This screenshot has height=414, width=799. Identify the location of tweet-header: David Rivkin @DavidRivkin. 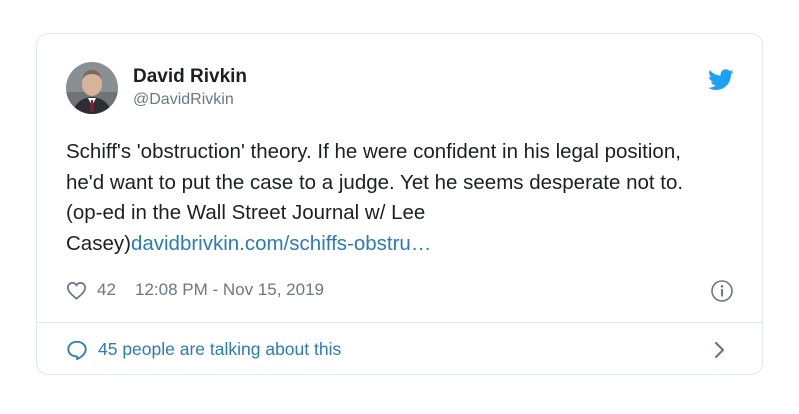
(400, 90).